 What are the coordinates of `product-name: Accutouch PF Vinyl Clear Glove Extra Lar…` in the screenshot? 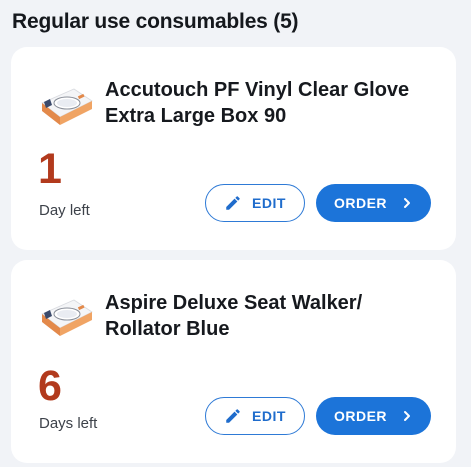 It's located at (257, 103).